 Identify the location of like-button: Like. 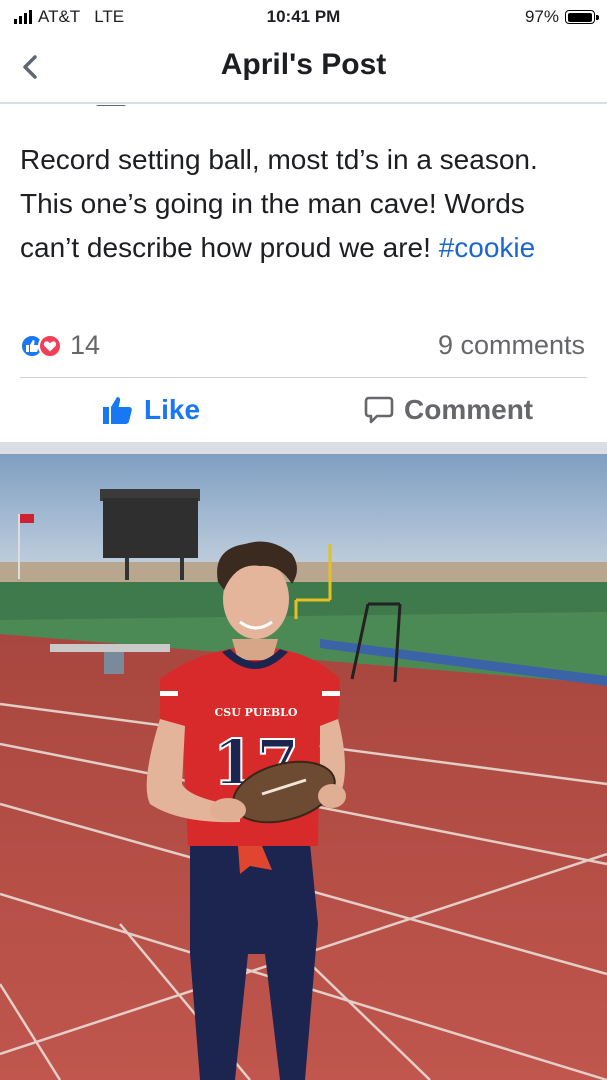
(151, 410).